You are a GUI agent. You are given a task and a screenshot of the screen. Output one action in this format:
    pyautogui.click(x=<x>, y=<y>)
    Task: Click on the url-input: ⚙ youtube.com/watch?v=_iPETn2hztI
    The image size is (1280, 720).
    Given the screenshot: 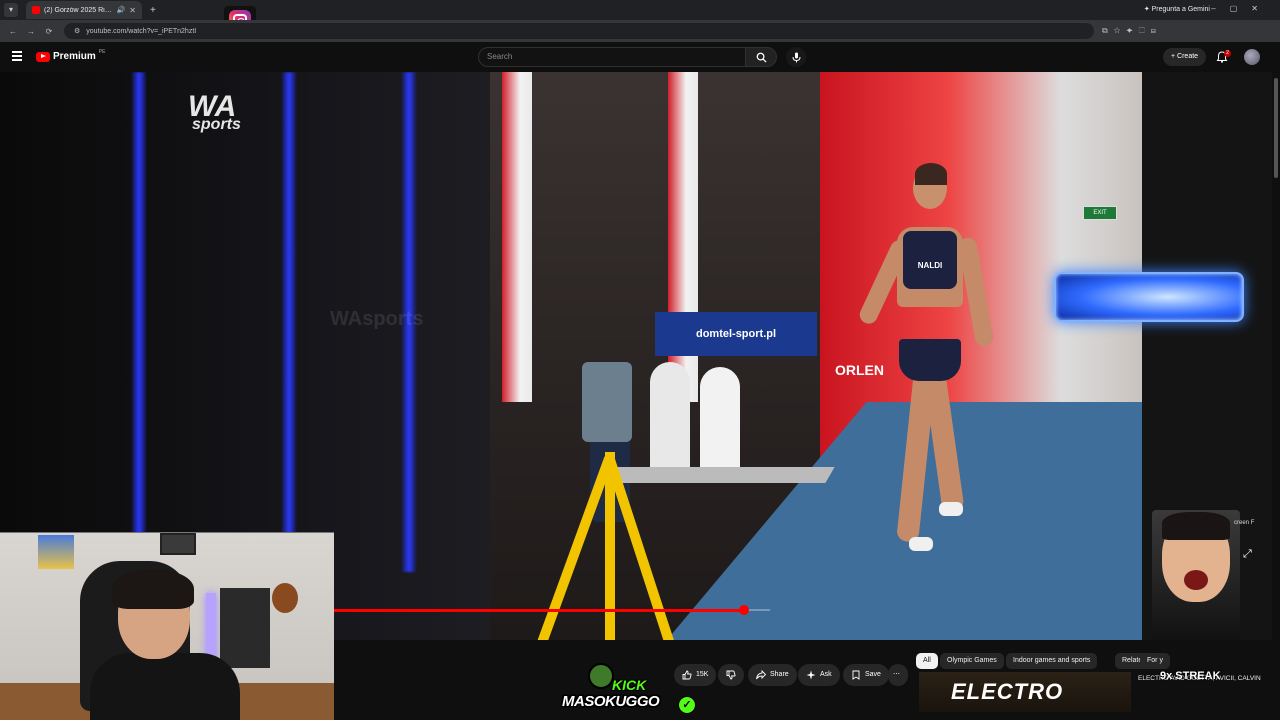 What is the action you would take?
    pyautogui.click(x=579, y=31)
    